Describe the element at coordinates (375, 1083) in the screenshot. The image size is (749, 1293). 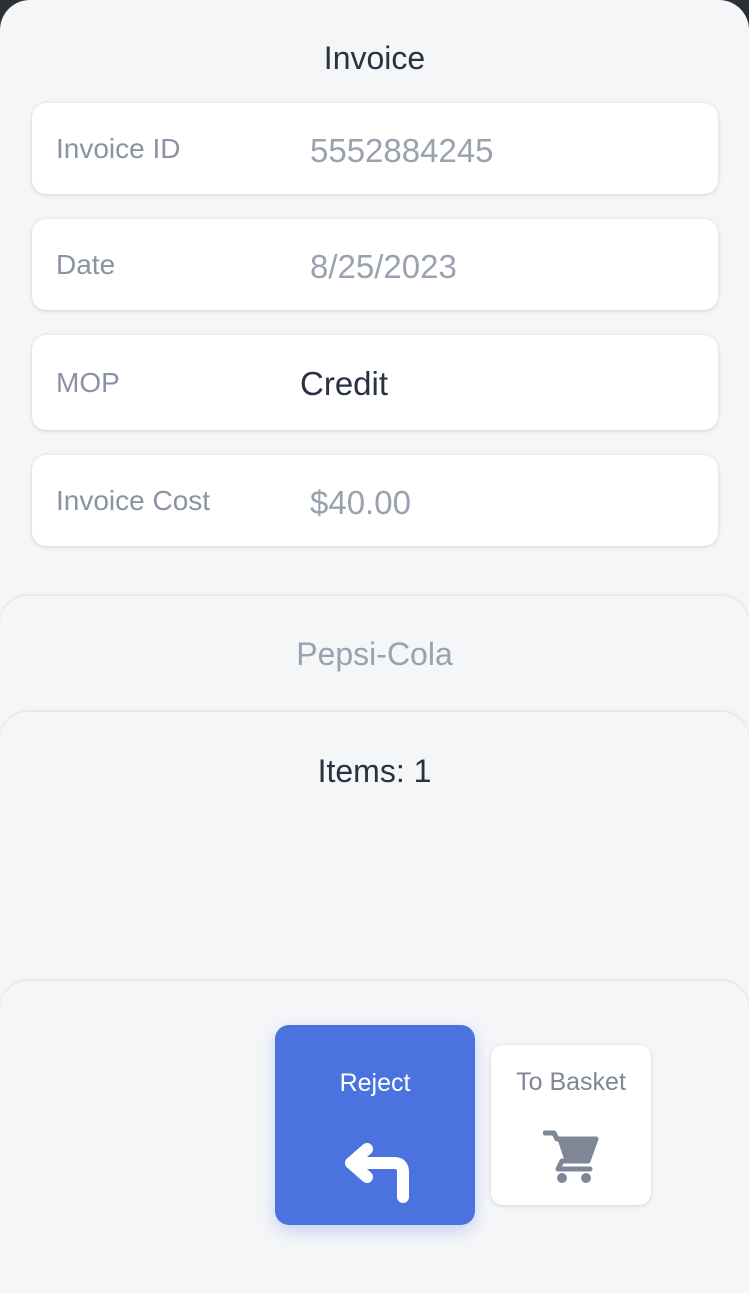
I see `reject-label: Reject` at that location.